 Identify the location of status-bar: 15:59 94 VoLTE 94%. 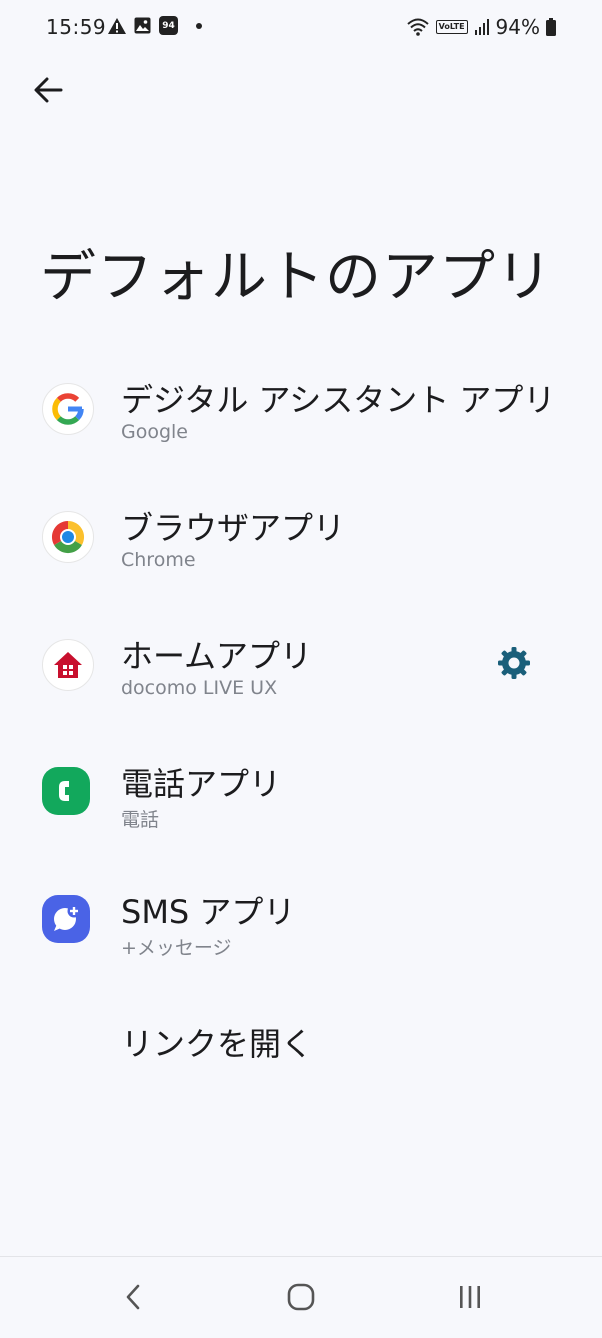
(301, 28).